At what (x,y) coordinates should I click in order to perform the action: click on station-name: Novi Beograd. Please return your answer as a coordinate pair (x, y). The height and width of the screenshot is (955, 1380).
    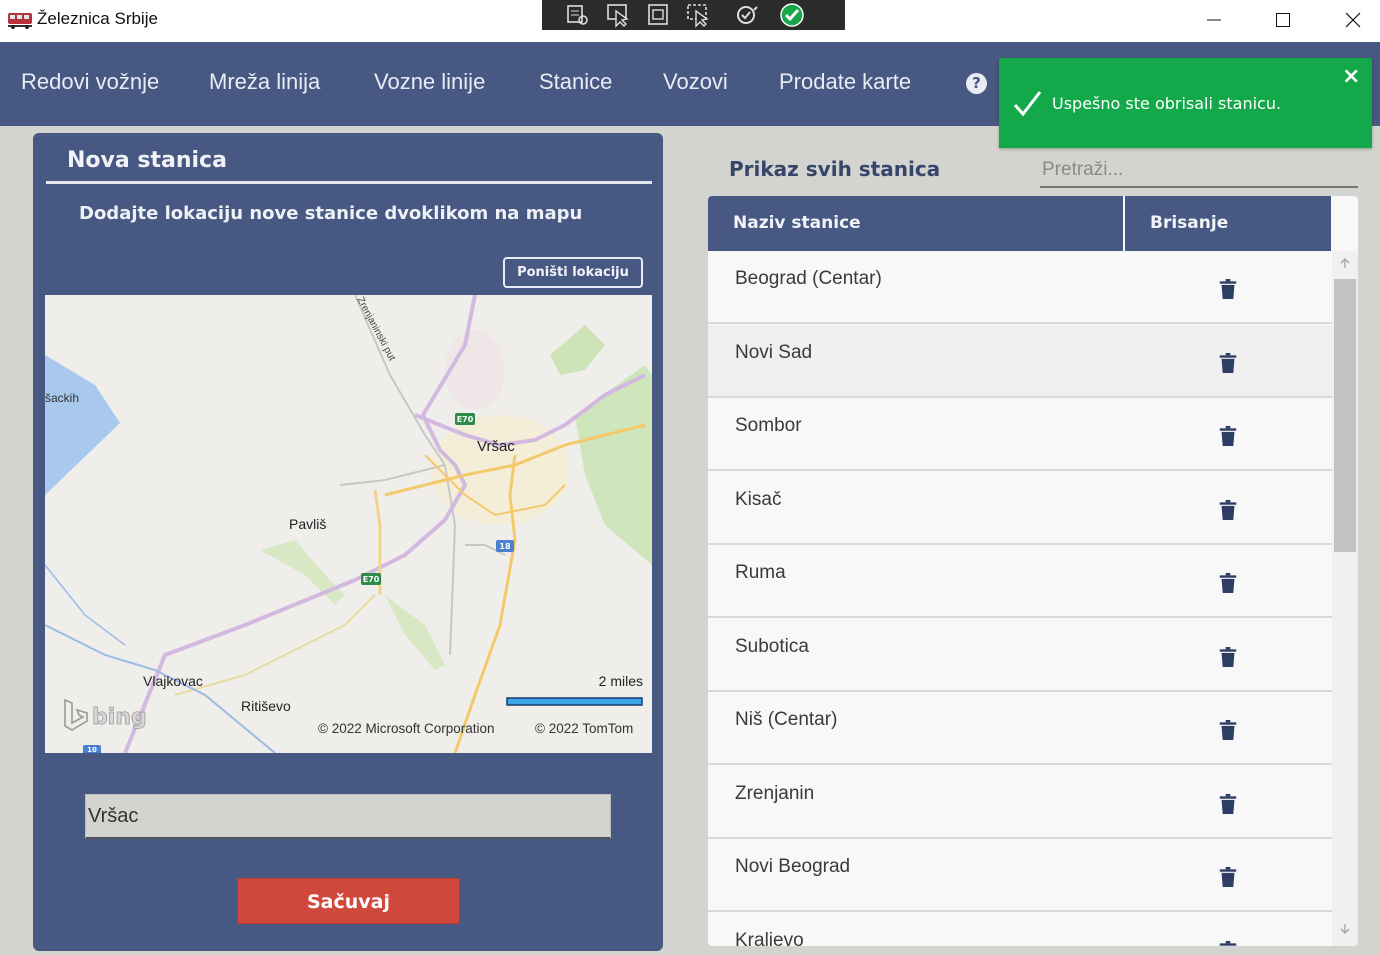
    Looking at the image, I should click on (793, 866).